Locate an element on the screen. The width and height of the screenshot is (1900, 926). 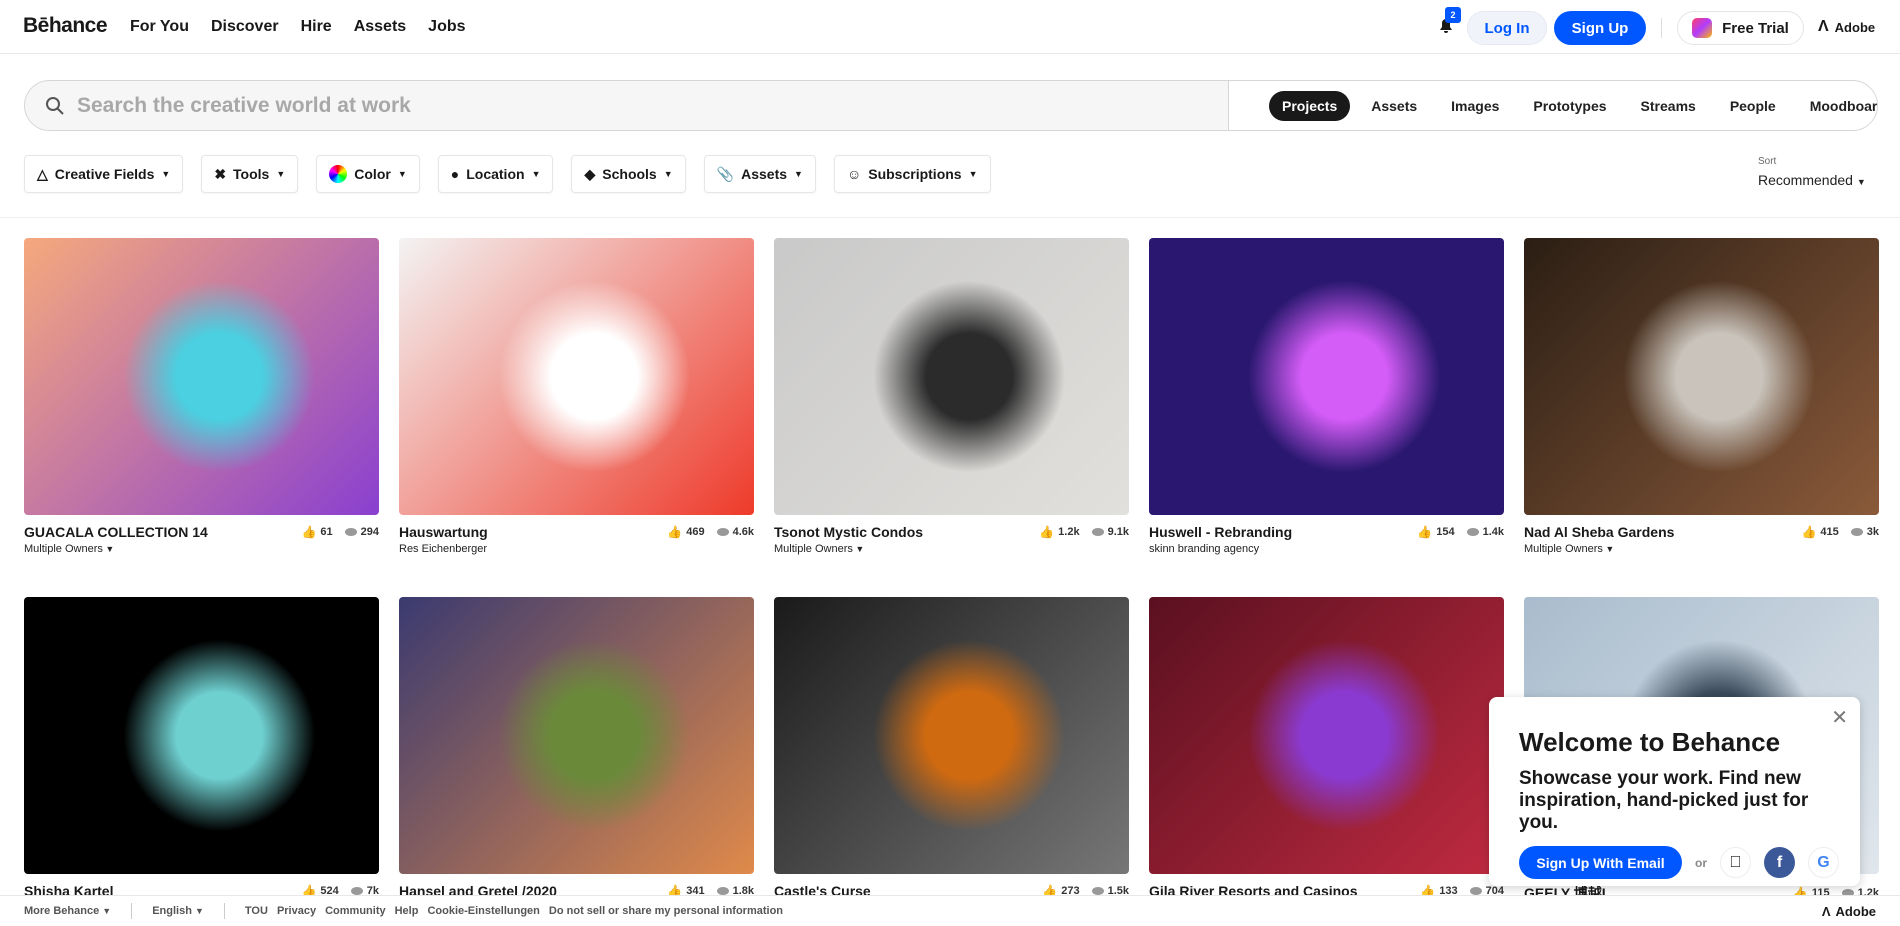
tab-people: People is located at coordinates (1753, 106).